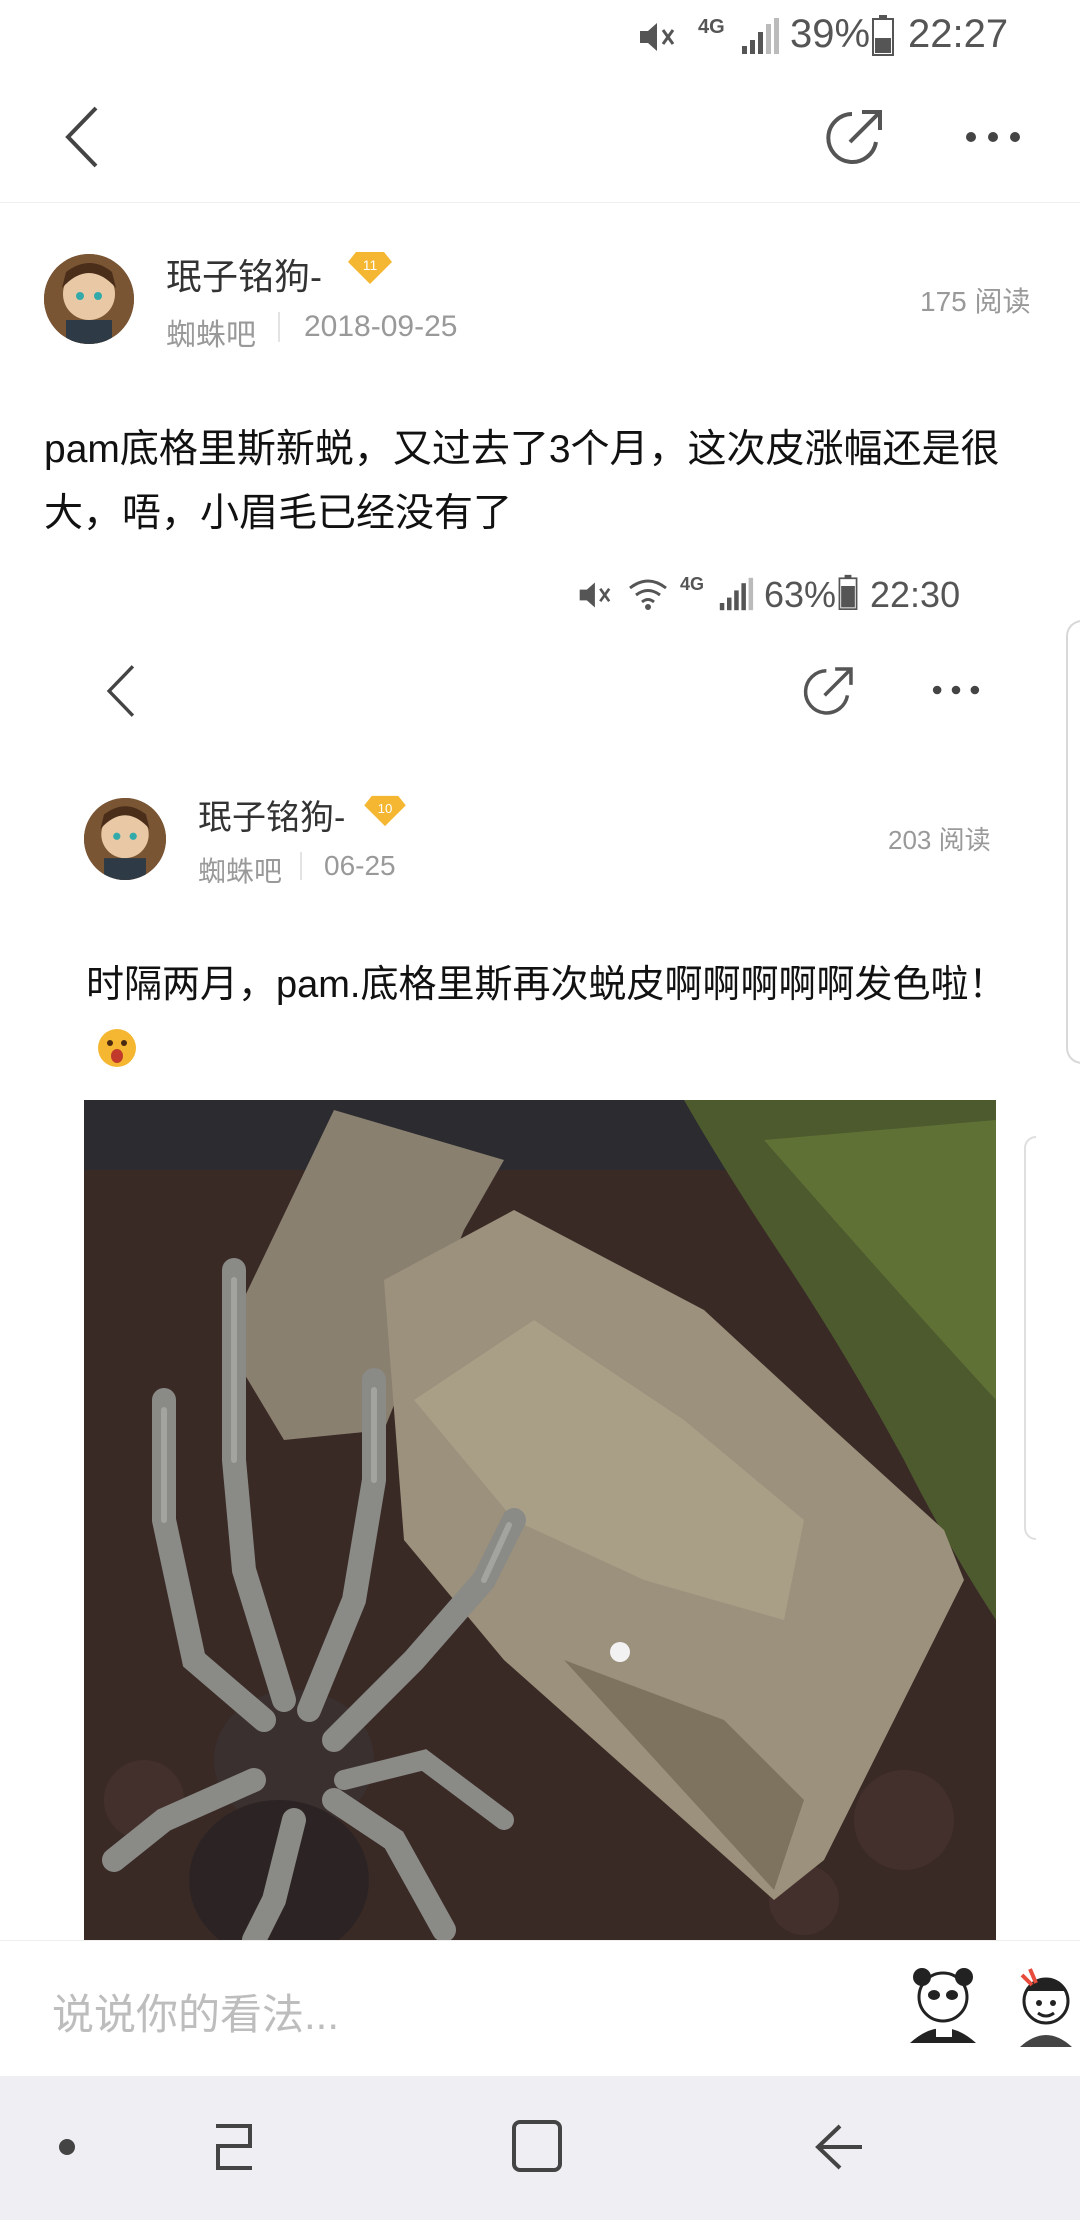  What do you see at coordinates (522, 481) in the screenshot?
I see `post-content: pam底格里斯新蜕，又过去了3个月，这次皮涨幅还是很大，唔，小眉毛已经没有了` at bounding box center [522, 481].